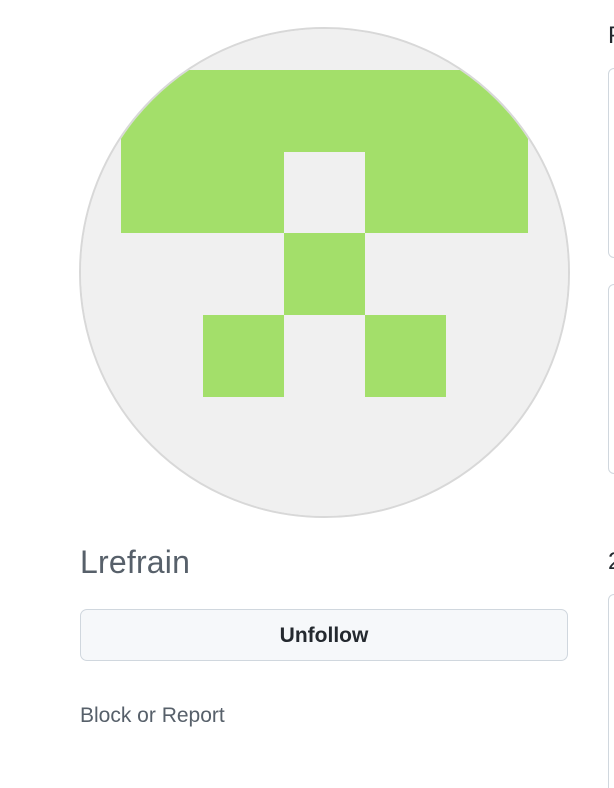 The image size is (614, 788). What do you see at coordinates (611, 562) in the screenshot?
I see `right-heading-bottom: 2` at bounding box center [611, 562].